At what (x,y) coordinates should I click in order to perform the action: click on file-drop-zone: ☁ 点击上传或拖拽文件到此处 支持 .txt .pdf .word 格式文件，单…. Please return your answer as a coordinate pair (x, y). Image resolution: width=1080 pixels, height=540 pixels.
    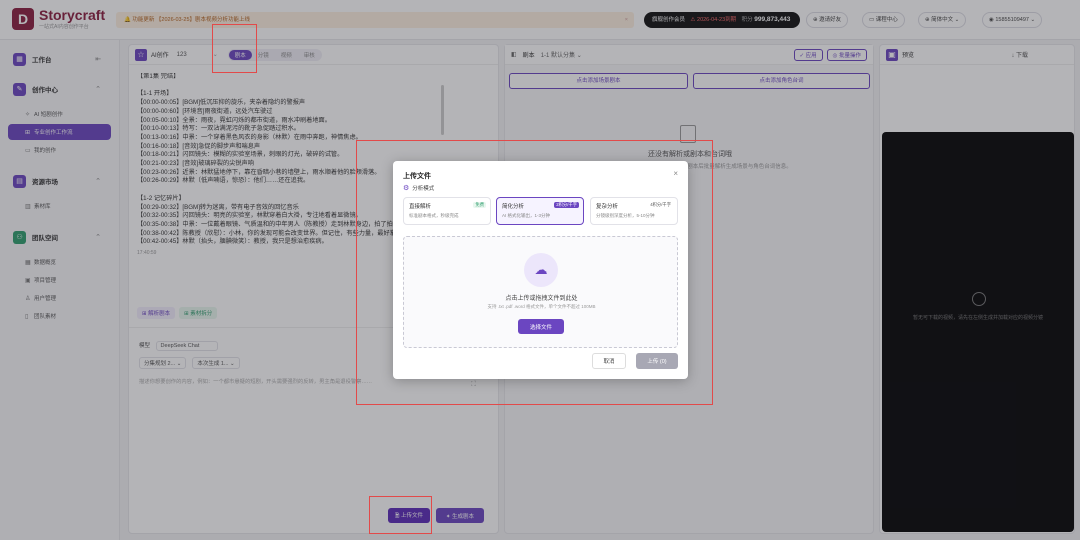
    Looking at the image, I should click on (540, 292).